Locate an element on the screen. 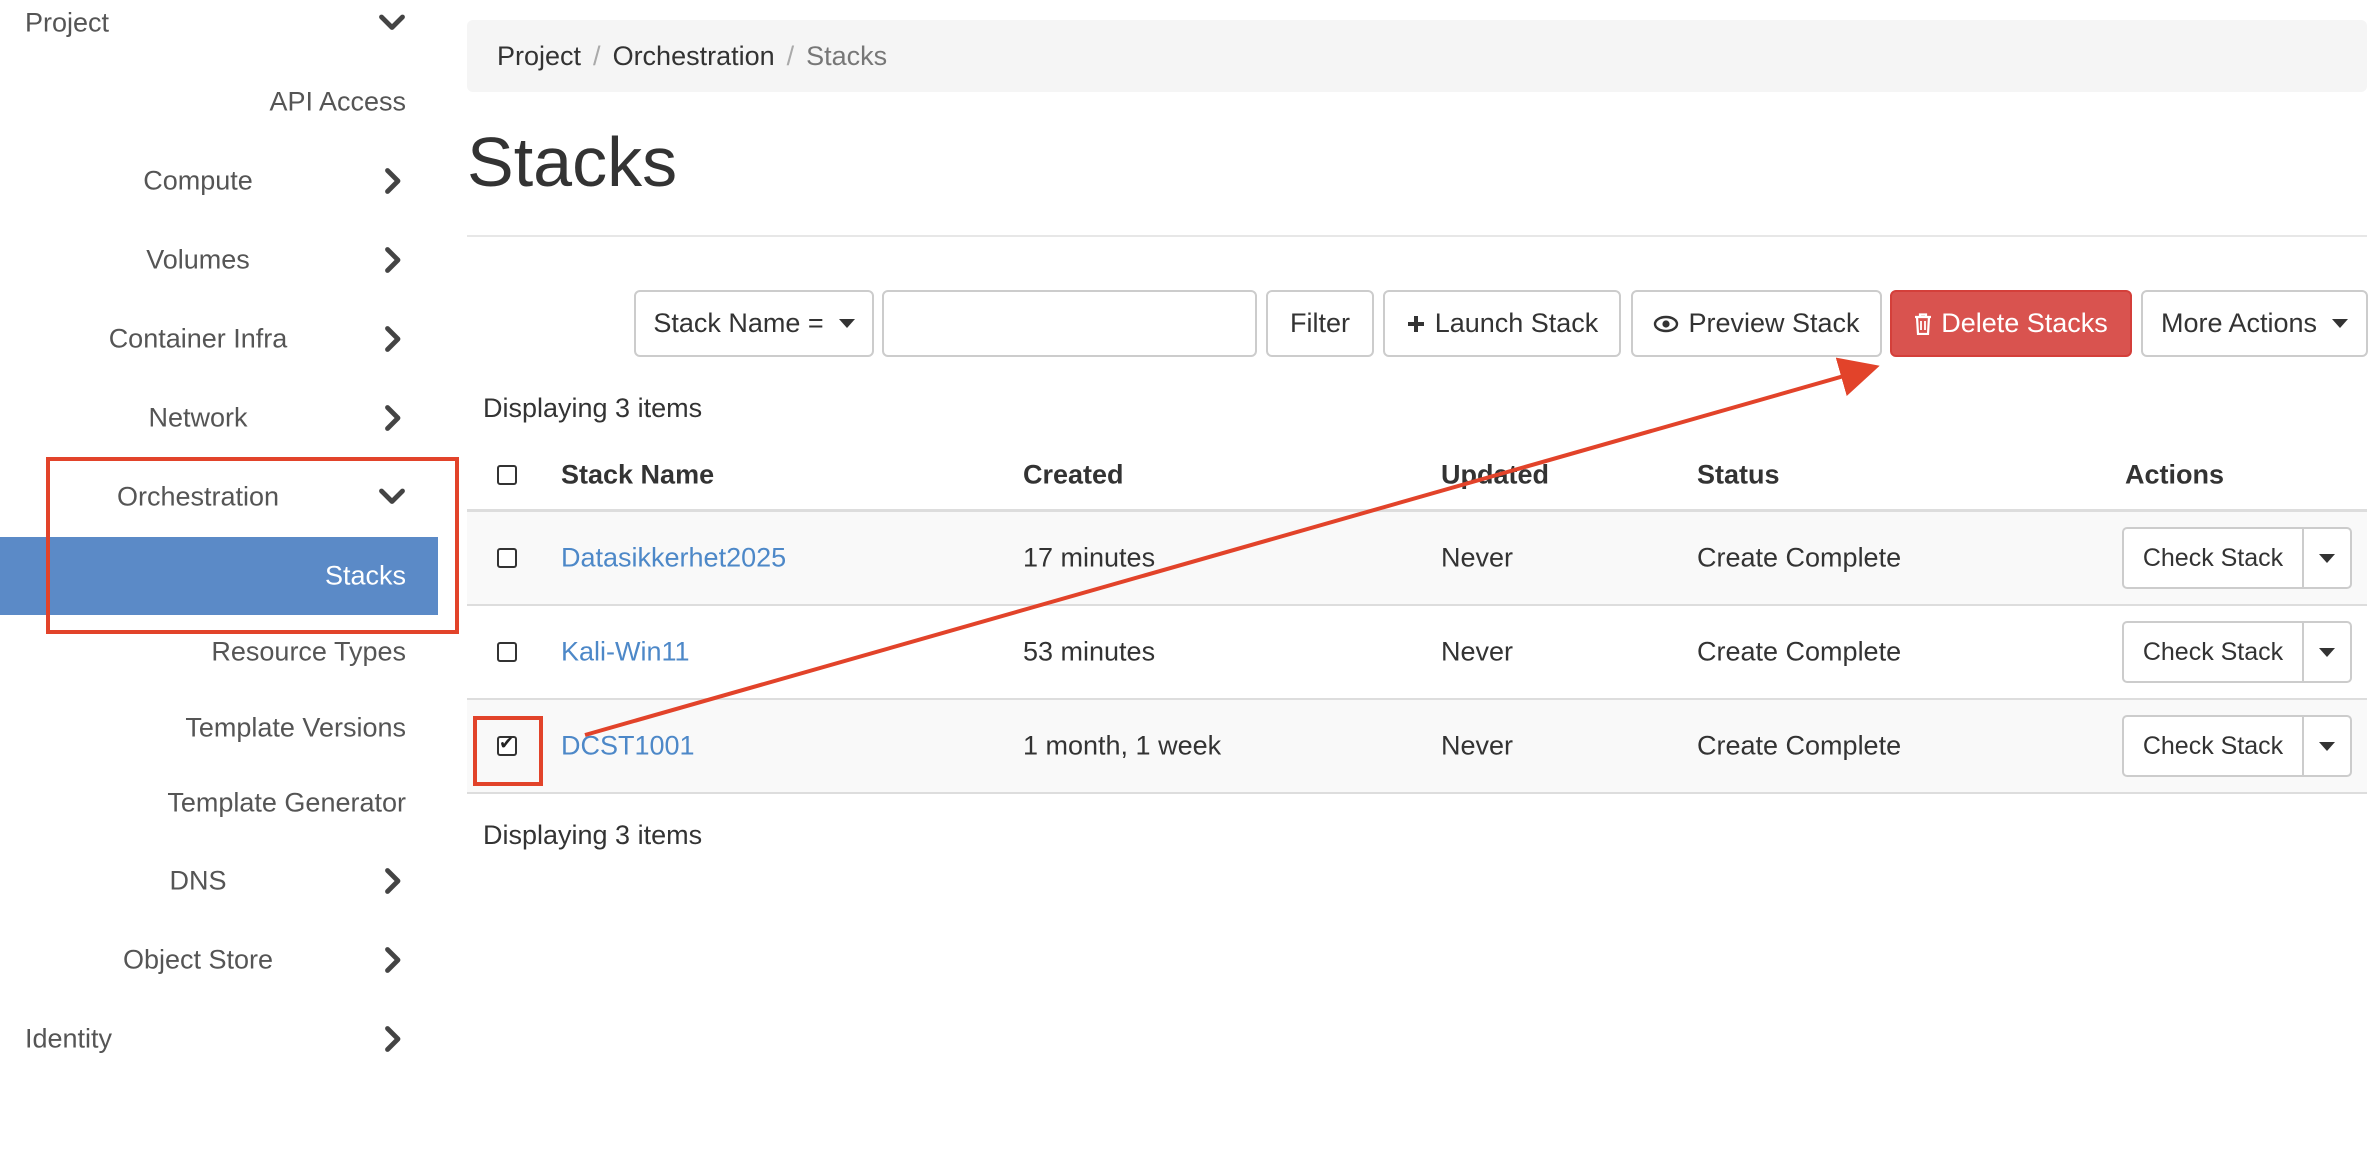  filter-input is located at coordinates (1069, 323).